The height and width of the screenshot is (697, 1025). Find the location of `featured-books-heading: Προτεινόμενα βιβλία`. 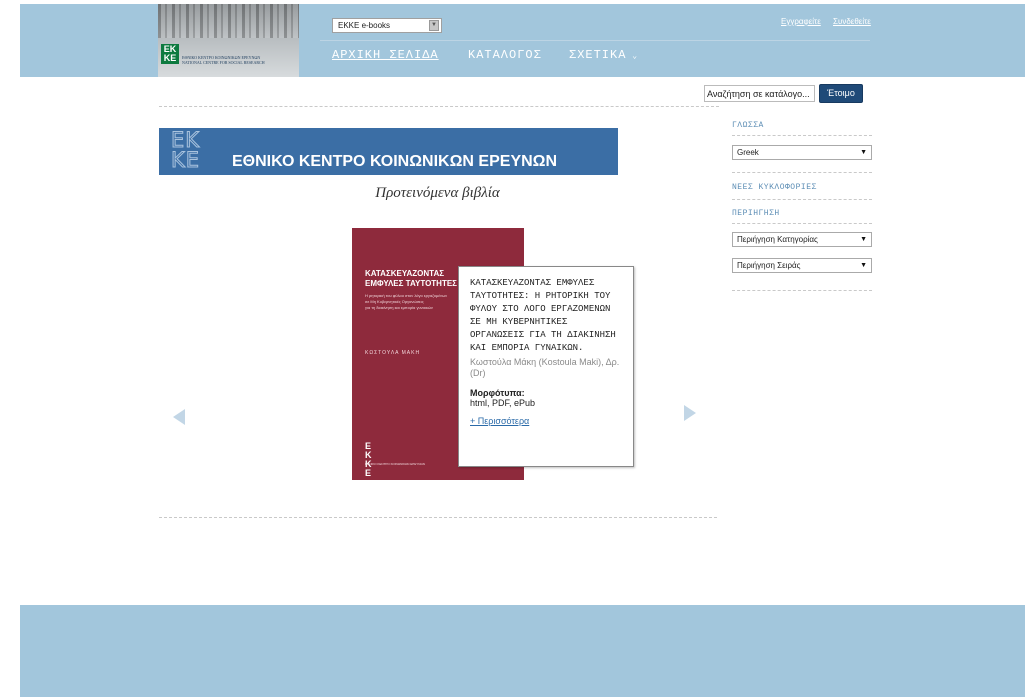

featured-books-heading: Προτεινόμενα βιβλία is located at coordinates (437, 193).